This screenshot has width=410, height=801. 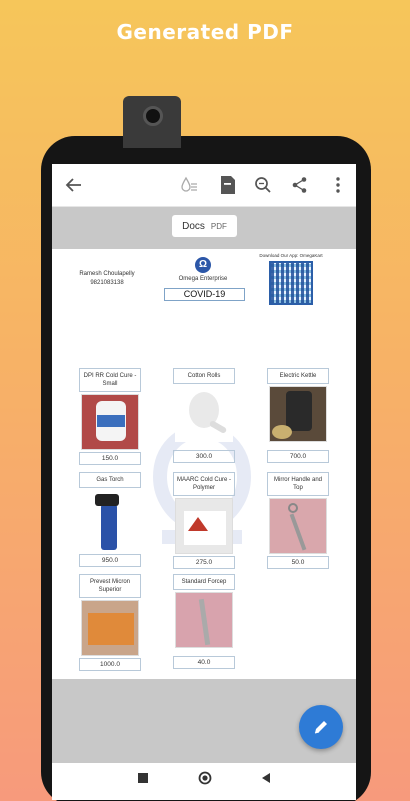 I want to click on product-card: Mirror Handle and Top 50.0, so click(x=298, y=520).